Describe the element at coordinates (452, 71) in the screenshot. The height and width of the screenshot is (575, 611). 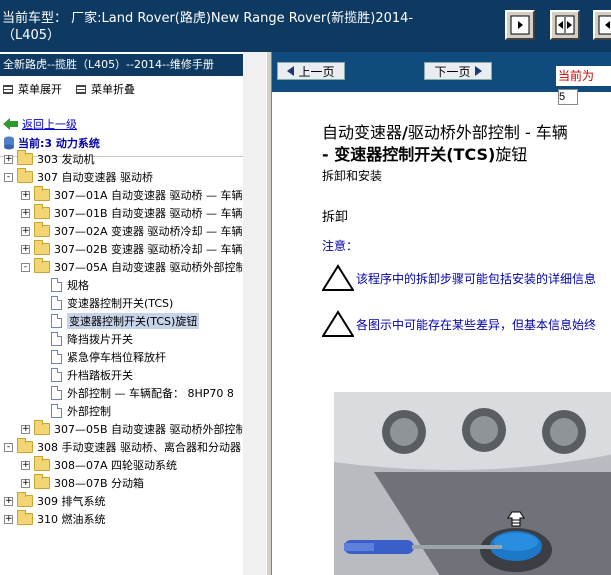
I see `next-page-label: 下一页` at that location.